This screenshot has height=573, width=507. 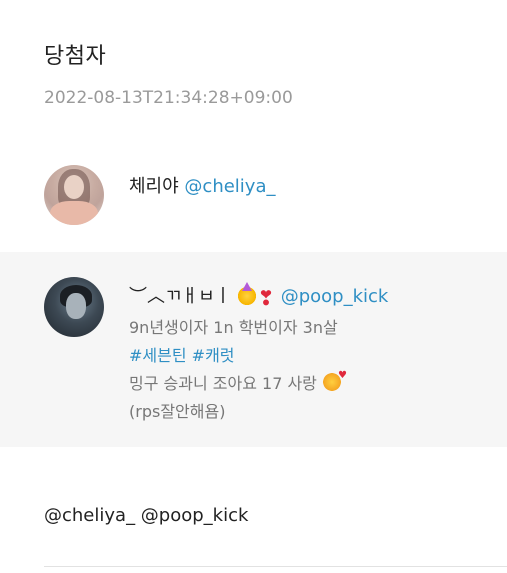 What do you see at coordinates (266, 298) in the screenshot?
I see `heart-exclamation-icon: ❣` at bounding box center [266, 298].